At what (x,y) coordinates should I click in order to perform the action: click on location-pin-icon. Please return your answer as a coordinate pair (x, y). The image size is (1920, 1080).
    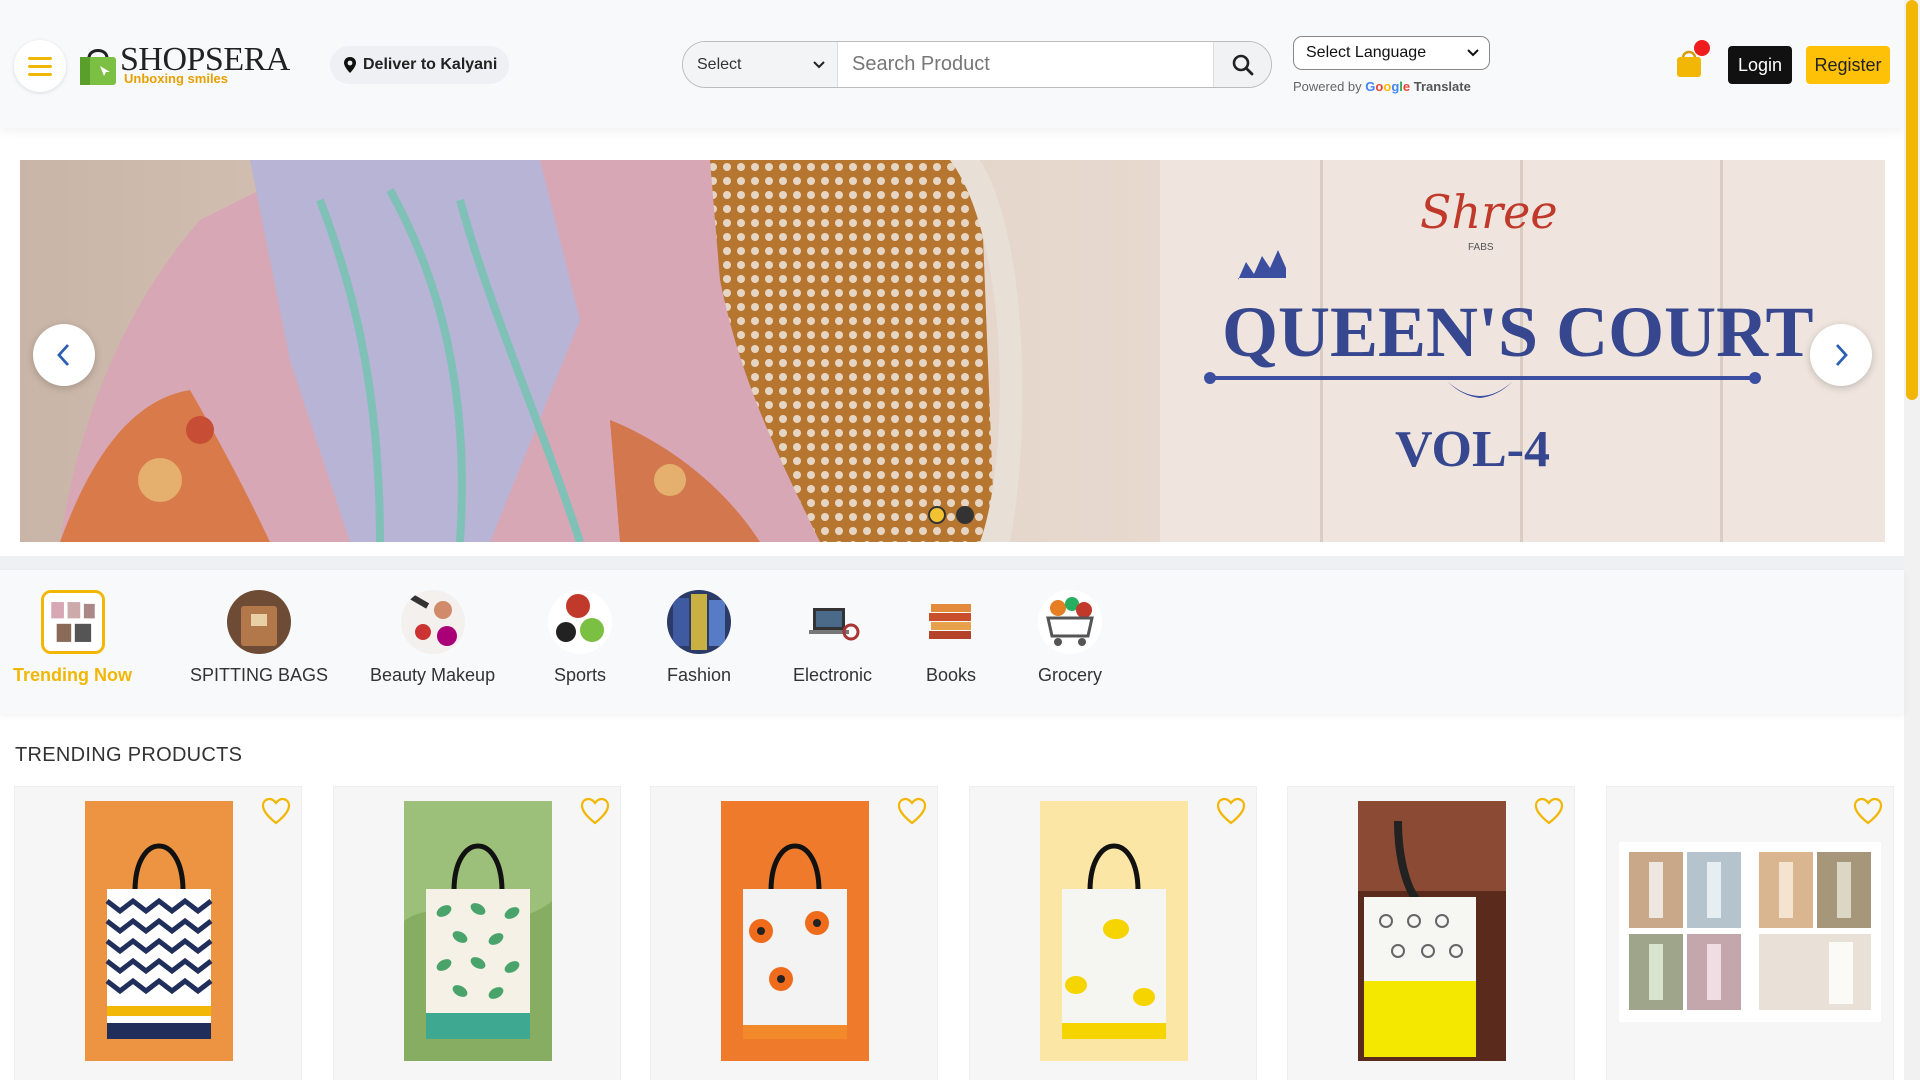
    Looking at the image, I should click on (350, 65).